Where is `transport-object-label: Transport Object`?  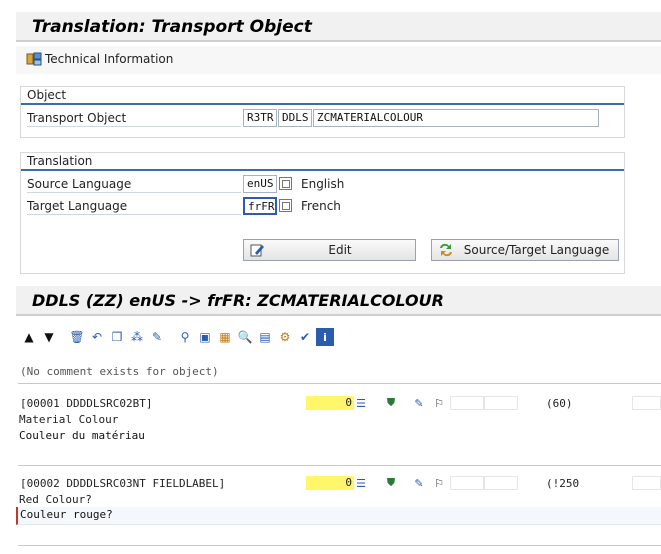 transport-object-label: Transport Object is located at coordinates (134, 118).